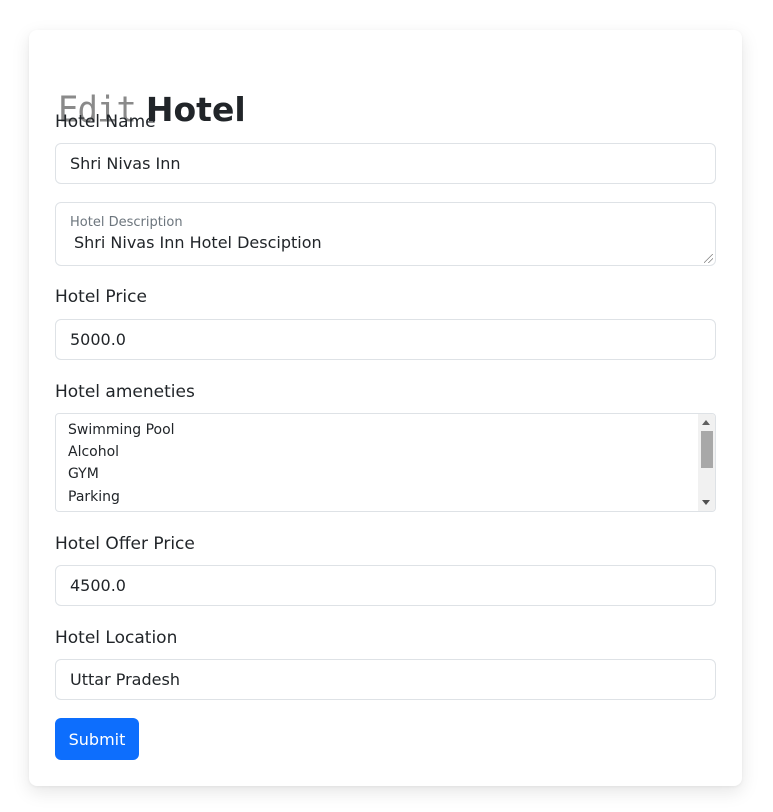 Image resolution: width=773 pixels, height=812 pixels. What do you see at coordinates (198, 242) in the screenshot?
I see `hotel-description-value: Shri Nivas Inn Hotel Desciption` at bounding box center [198, 242].